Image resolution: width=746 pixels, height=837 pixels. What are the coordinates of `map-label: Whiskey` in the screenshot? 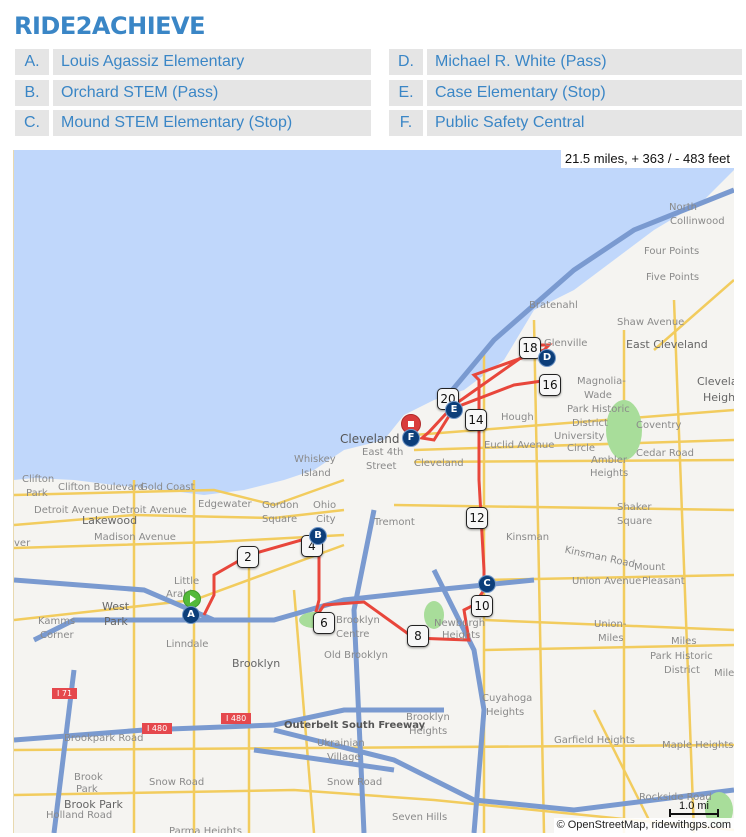 It's located at (315, 459).